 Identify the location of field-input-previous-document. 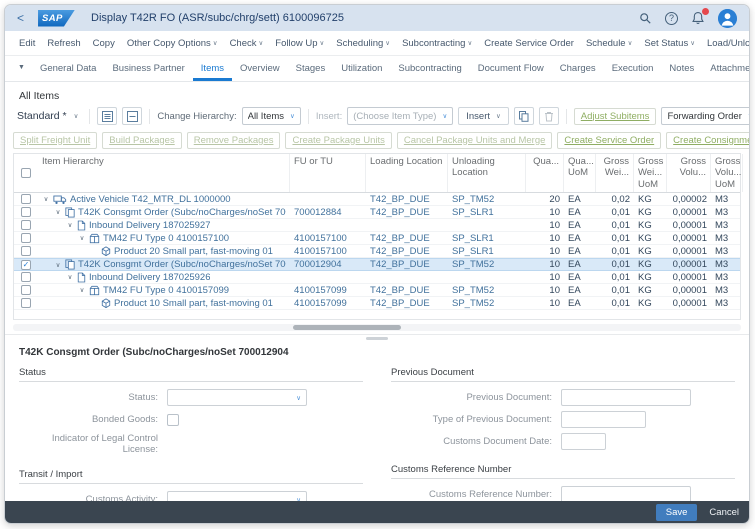
(626, 398).